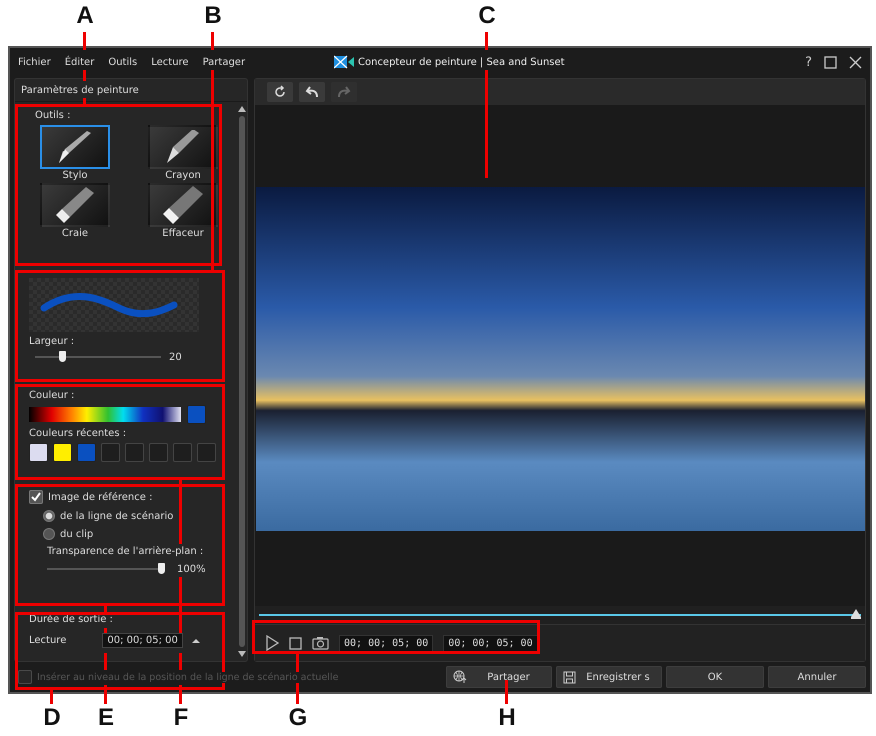  I want to click on callout-letter: F, so click(181, 718).